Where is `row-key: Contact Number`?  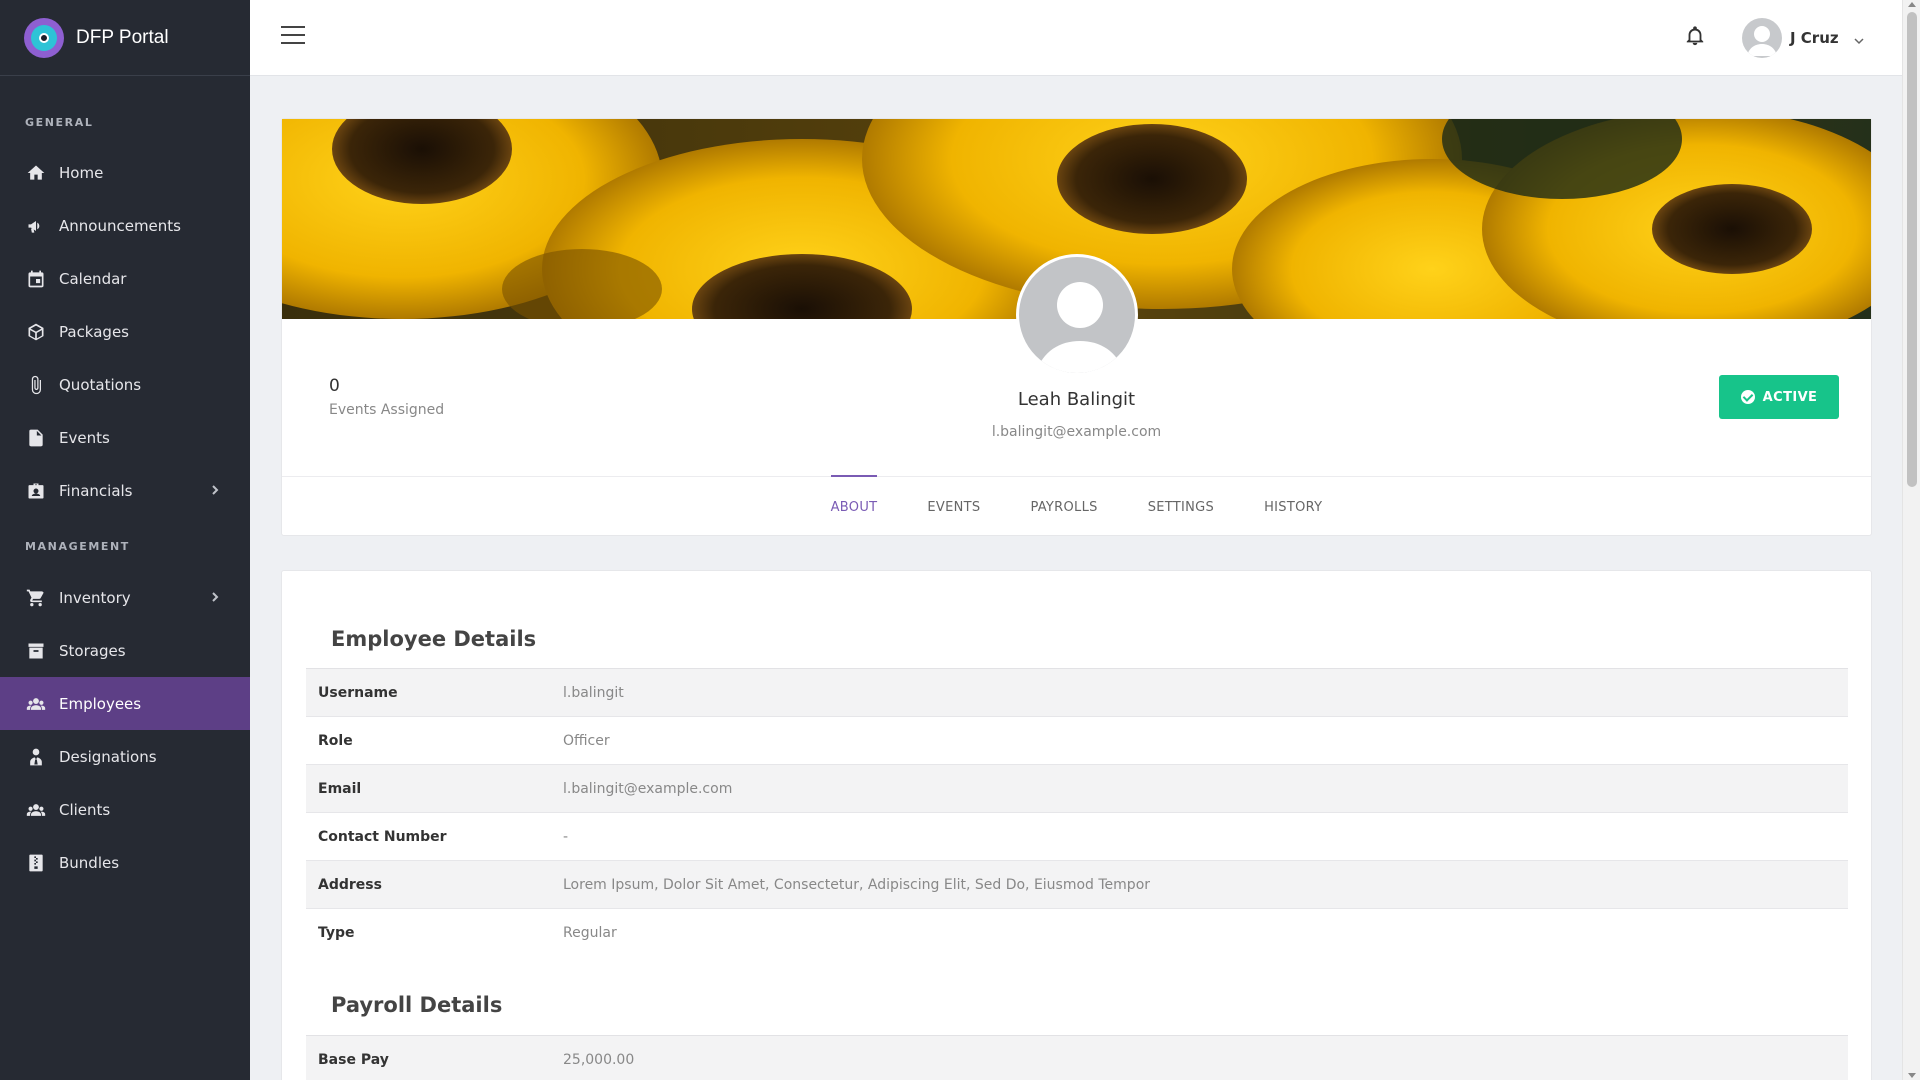 row-key: Contact Number is located at coordinates (382, 836).